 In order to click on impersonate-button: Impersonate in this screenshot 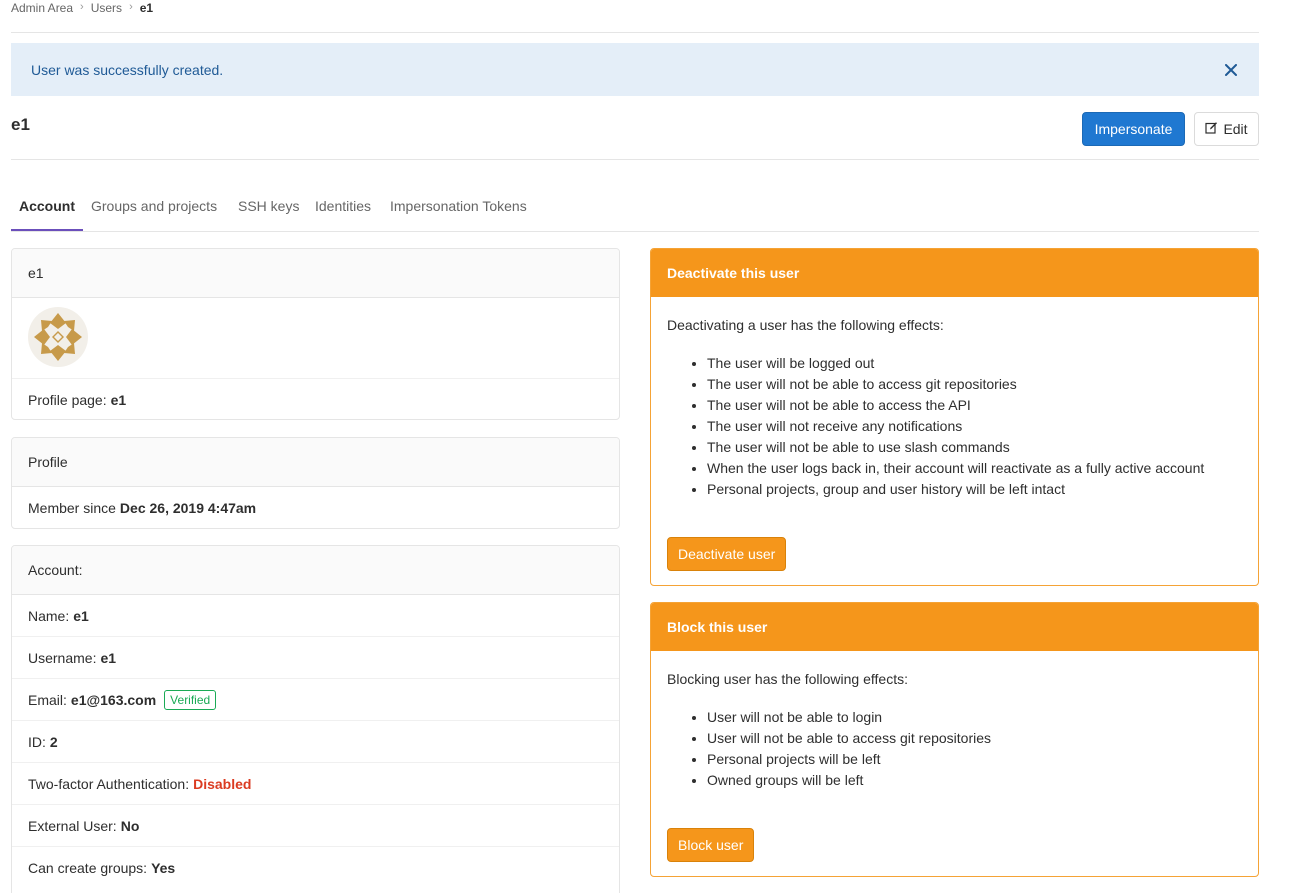, I will do `click(1133, 129)`.